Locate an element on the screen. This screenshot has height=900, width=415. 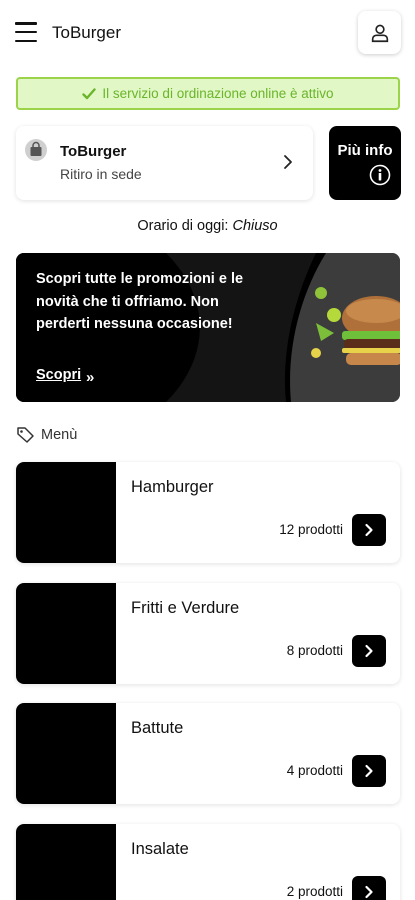
store-selector-card: ToBurger Ritiro in sede is located at coordinates (164, 163).